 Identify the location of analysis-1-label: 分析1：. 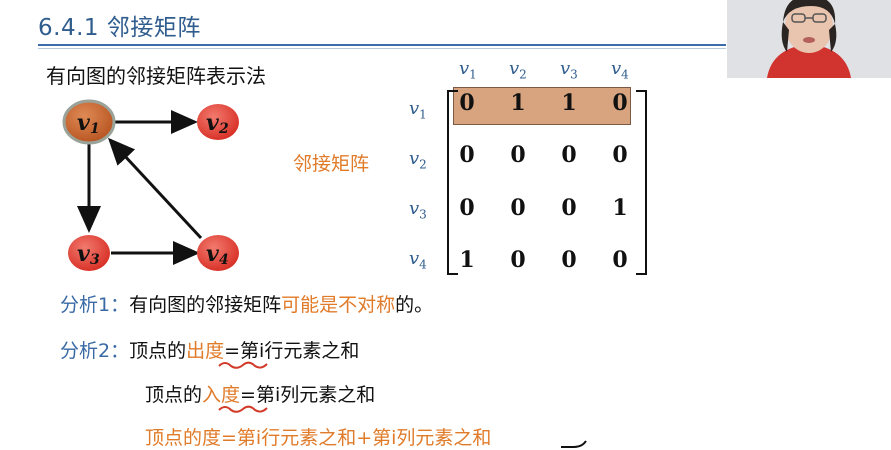
(95, 305).